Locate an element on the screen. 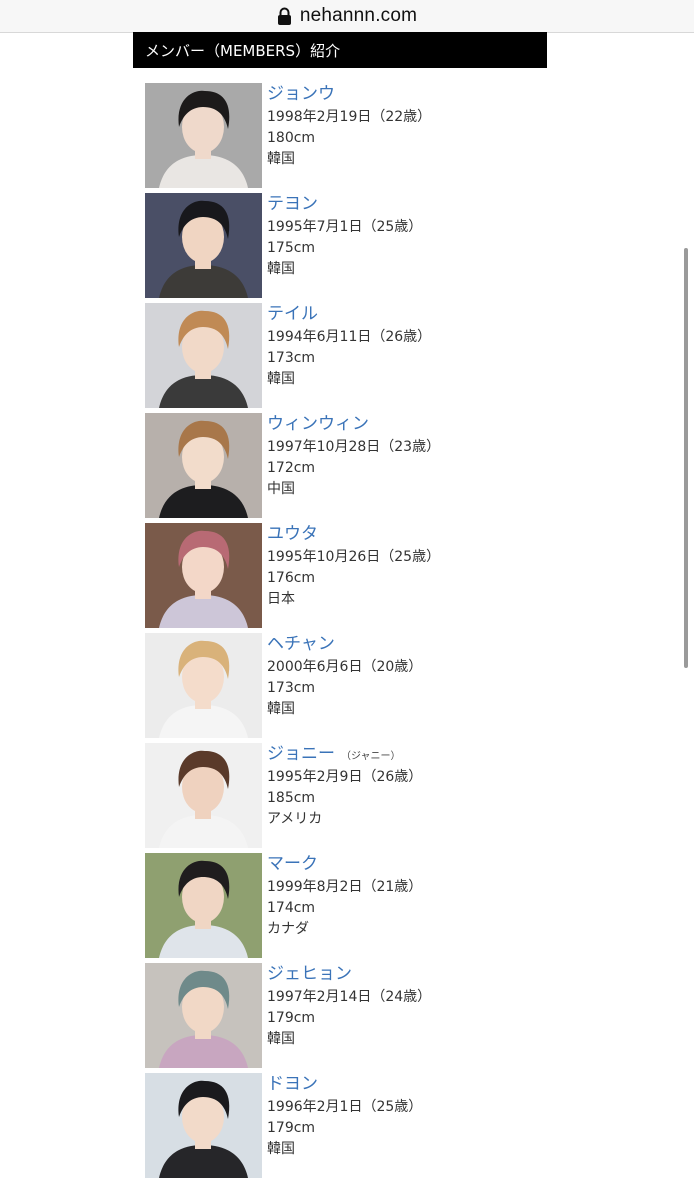 This screenshot has height=1200, width=694. member-item: ユウタ 1995年10月26日（25歳） 176cm 日本 is located at coordinates (345, 575).